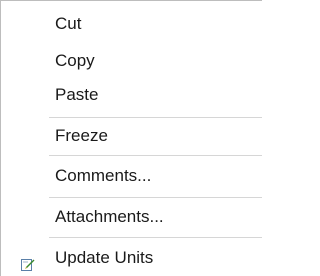  I want to click on menu-item-cut: Cut, so click(131, 24).